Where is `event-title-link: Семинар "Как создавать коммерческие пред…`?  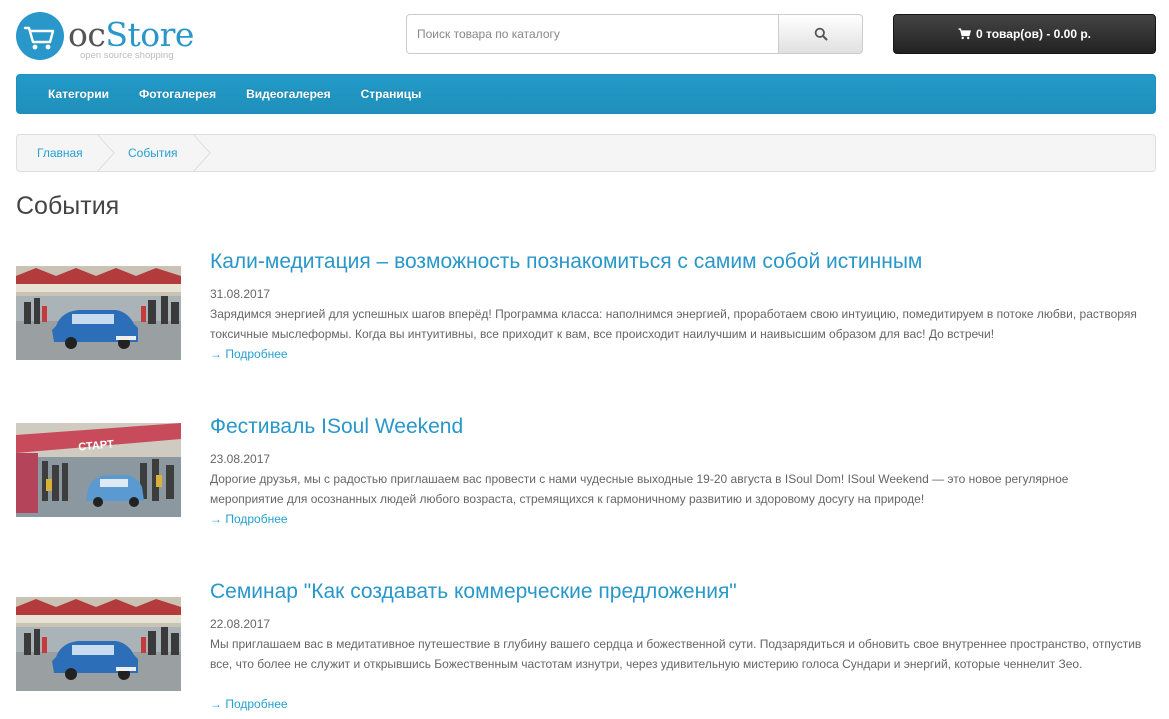 event-title-link: Семинар "Как создавать коммерческие пред… is located at coordinates (473, 592).